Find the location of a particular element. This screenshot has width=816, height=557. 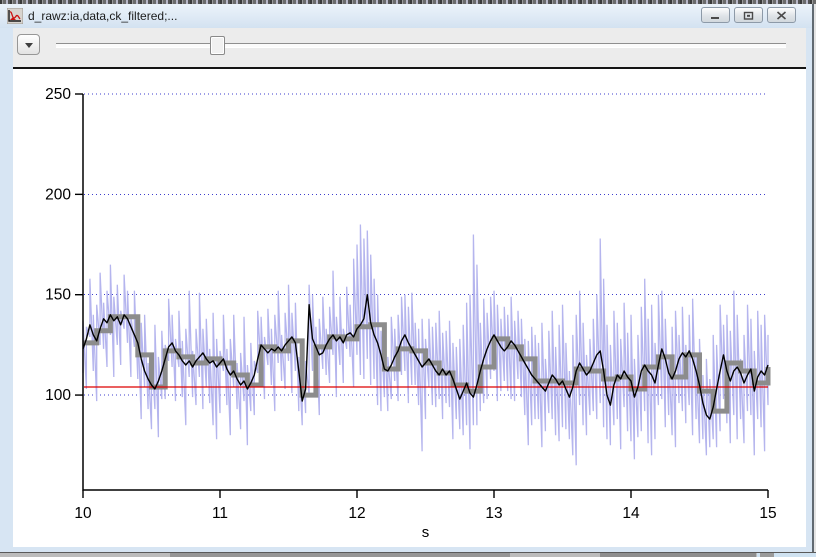

toolbar is located at coordinates (409, 47).